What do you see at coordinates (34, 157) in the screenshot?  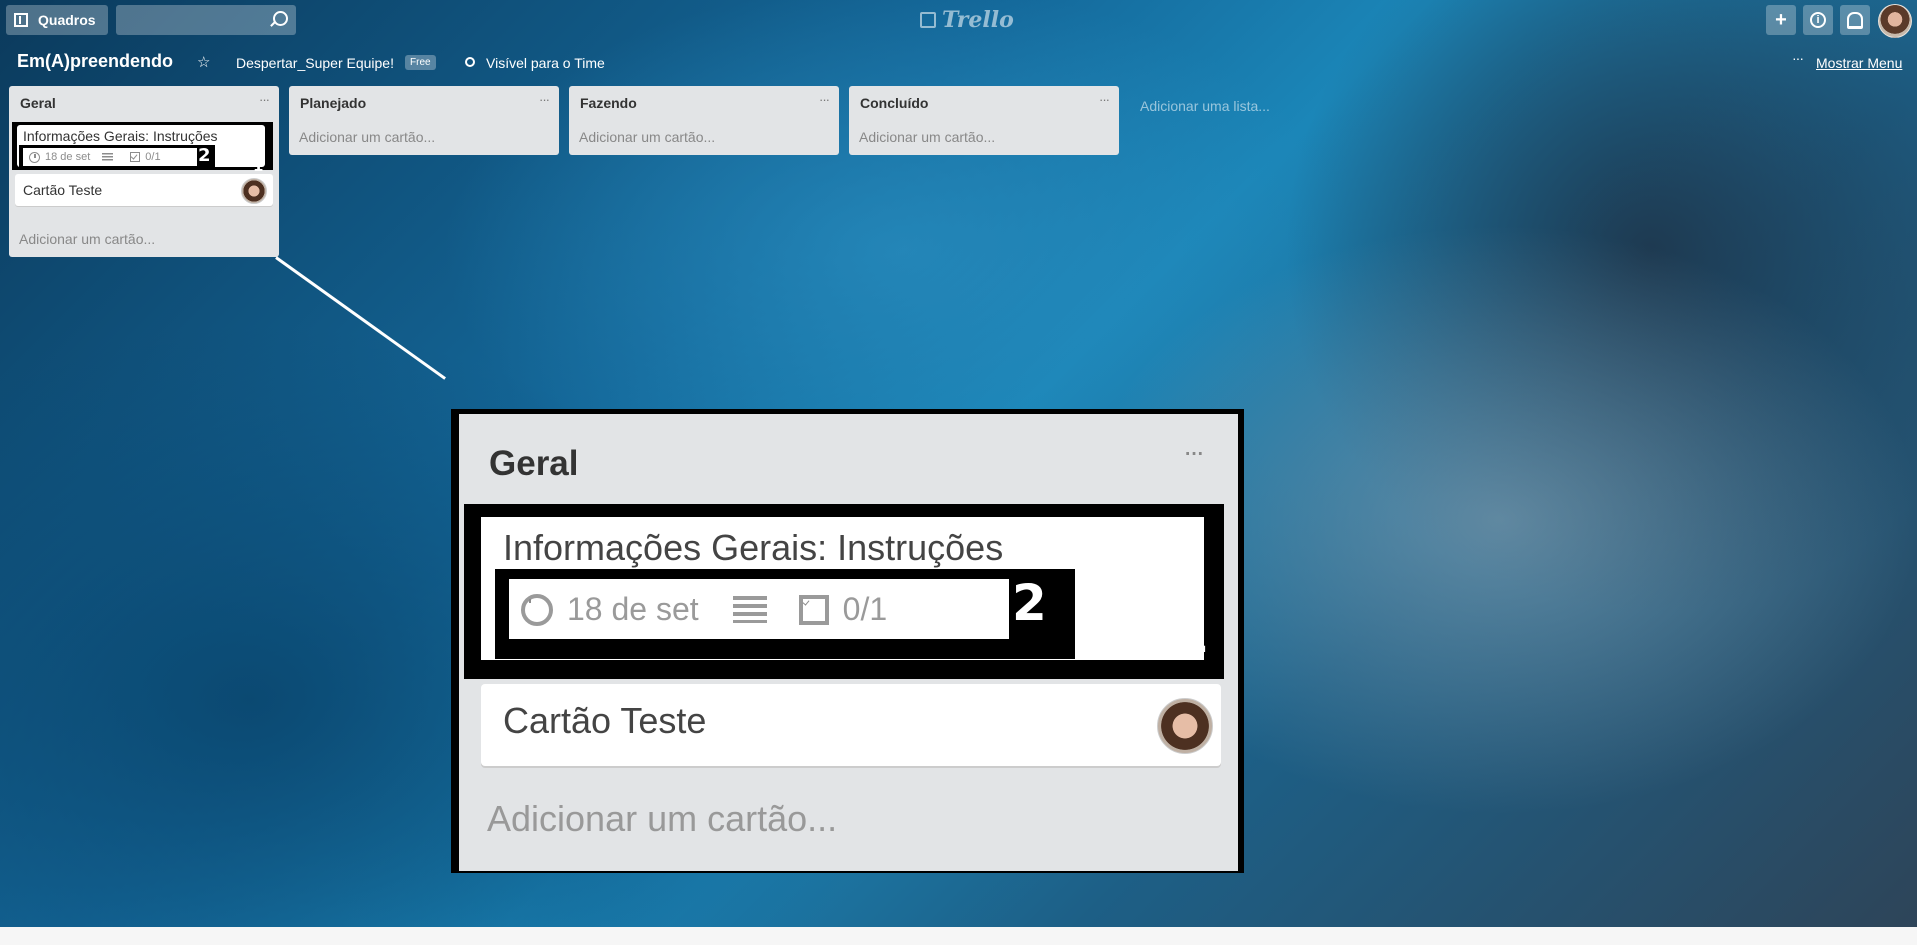 I see `clock-icon` at bounding box center [34, 157].